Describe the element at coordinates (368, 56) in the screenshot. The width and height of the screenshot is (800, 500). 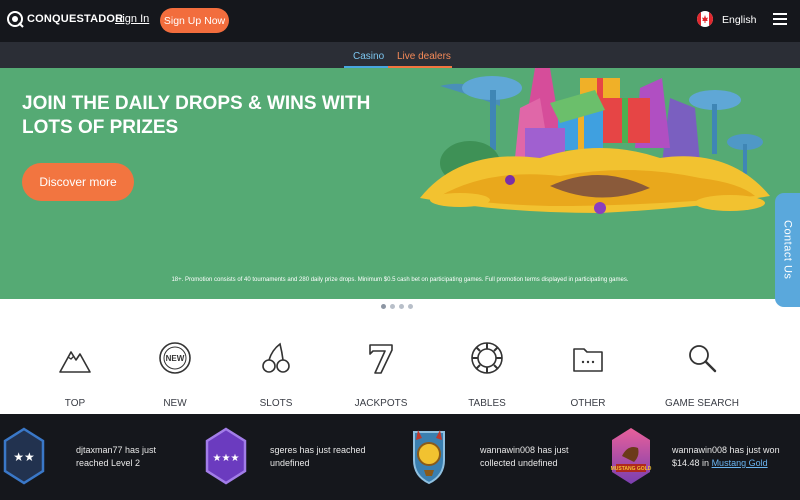
I see `tab-casino: Casino` at that location.